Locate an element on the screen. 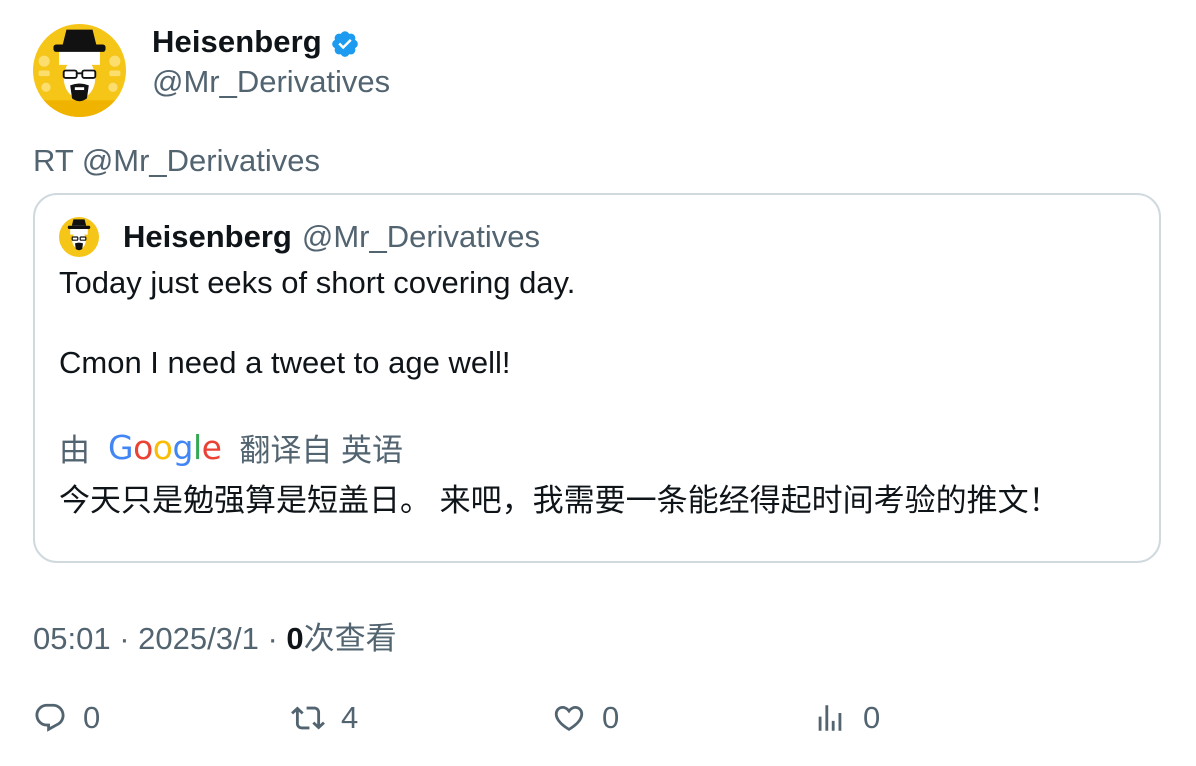  heart-icon is located at coordinates (569, 718).